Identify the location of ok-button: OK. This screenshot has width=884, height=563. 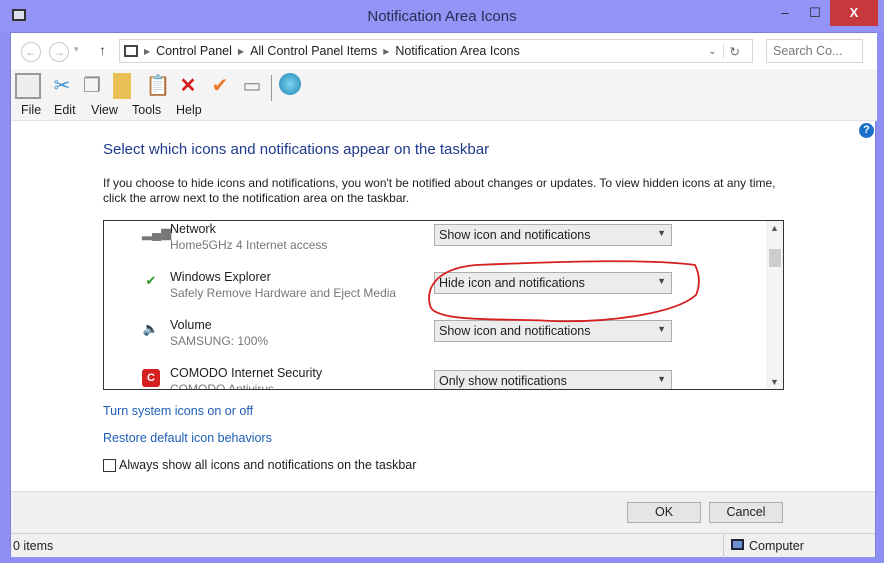
(664, 512).